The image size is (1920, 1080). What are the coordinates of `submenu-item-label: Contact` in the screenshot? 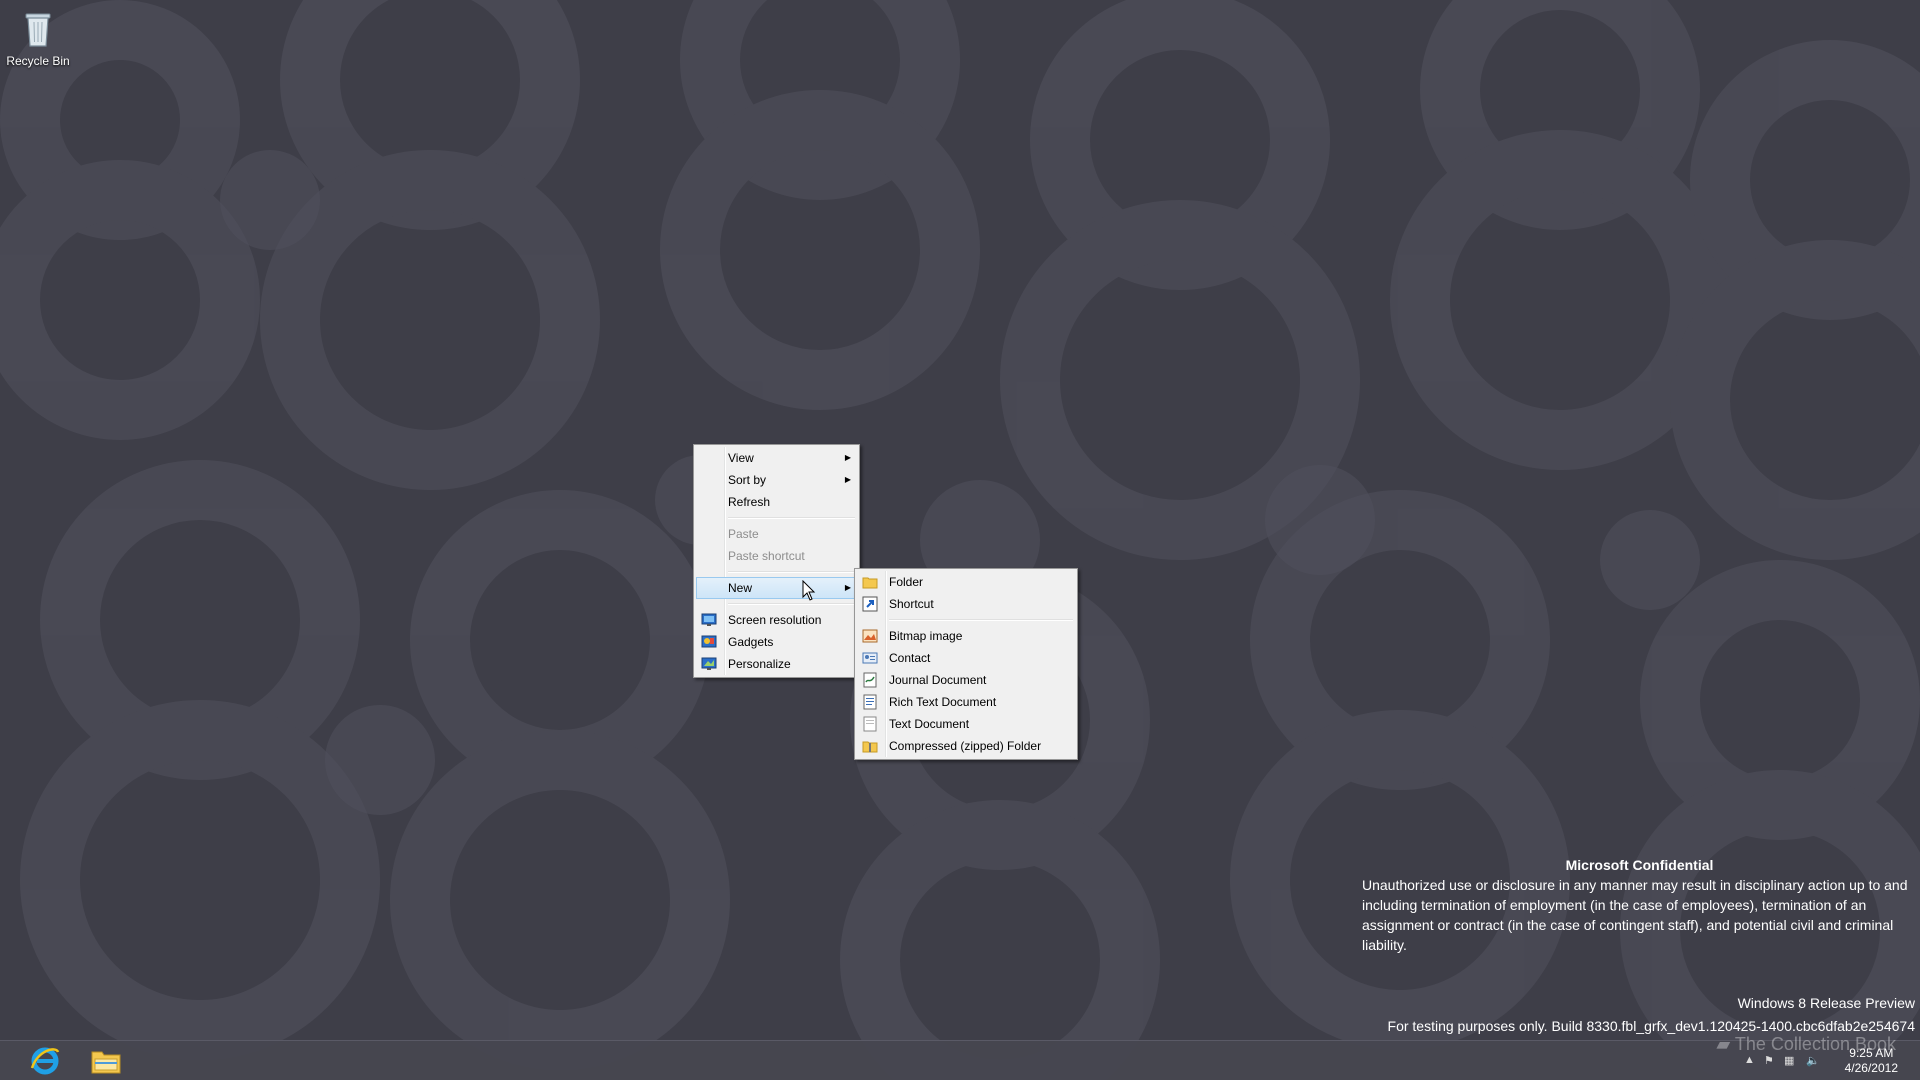 It's located at (910, 658).